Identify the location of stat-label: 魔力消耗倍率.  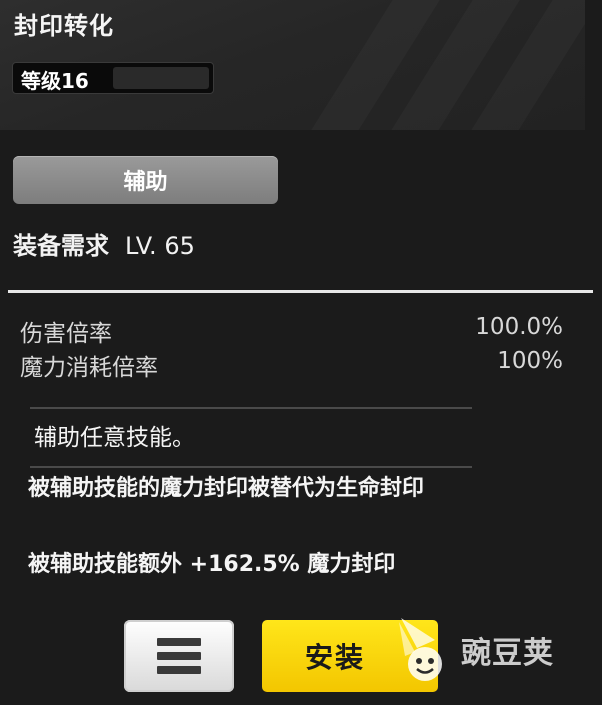
(89, 368).